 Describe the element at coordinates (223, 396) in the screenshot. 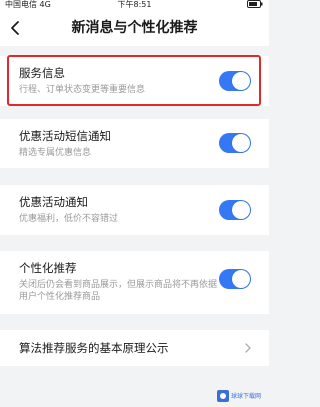

I see `site-logo-icon` at that location.